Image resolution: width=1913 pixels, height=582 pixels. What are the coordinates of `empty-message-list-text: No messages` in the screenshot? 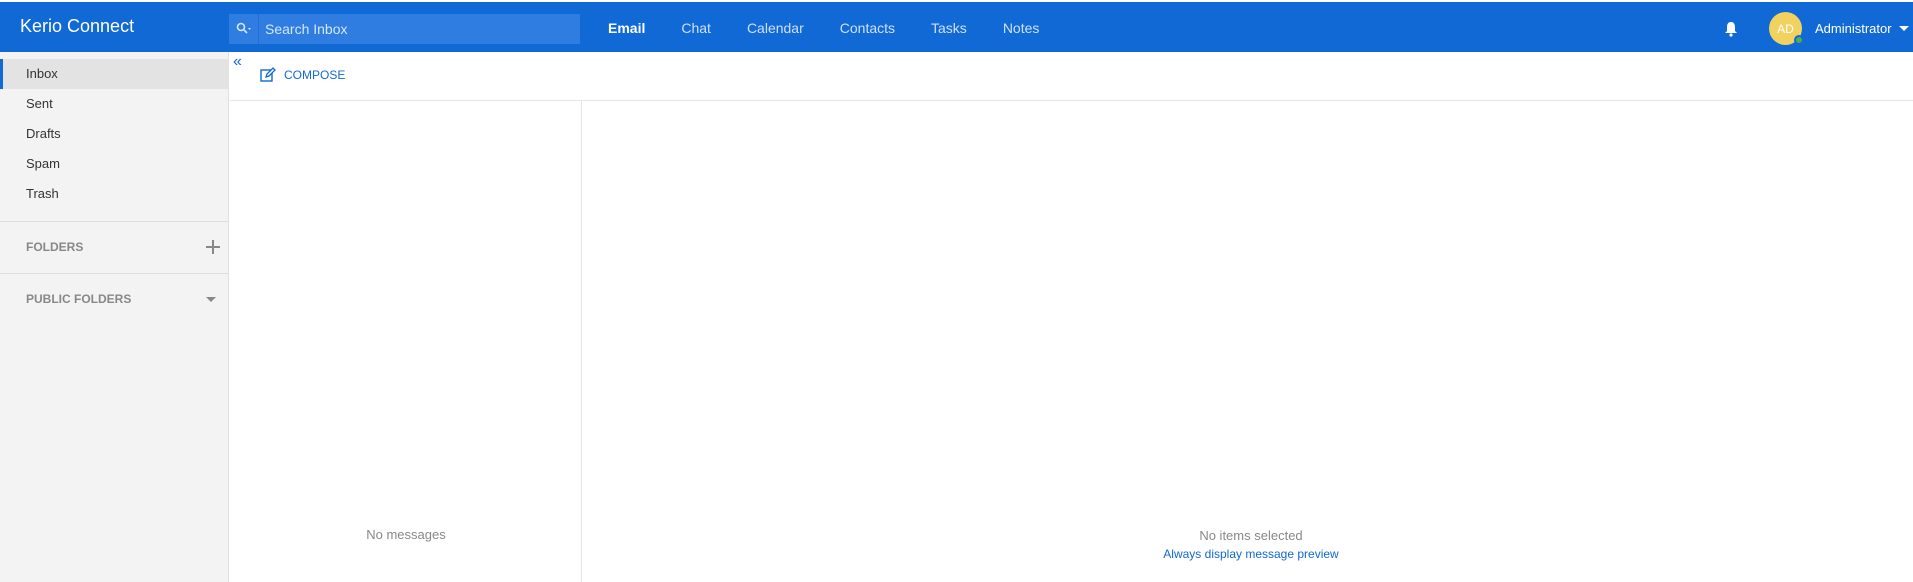 It's located at (406, 534).